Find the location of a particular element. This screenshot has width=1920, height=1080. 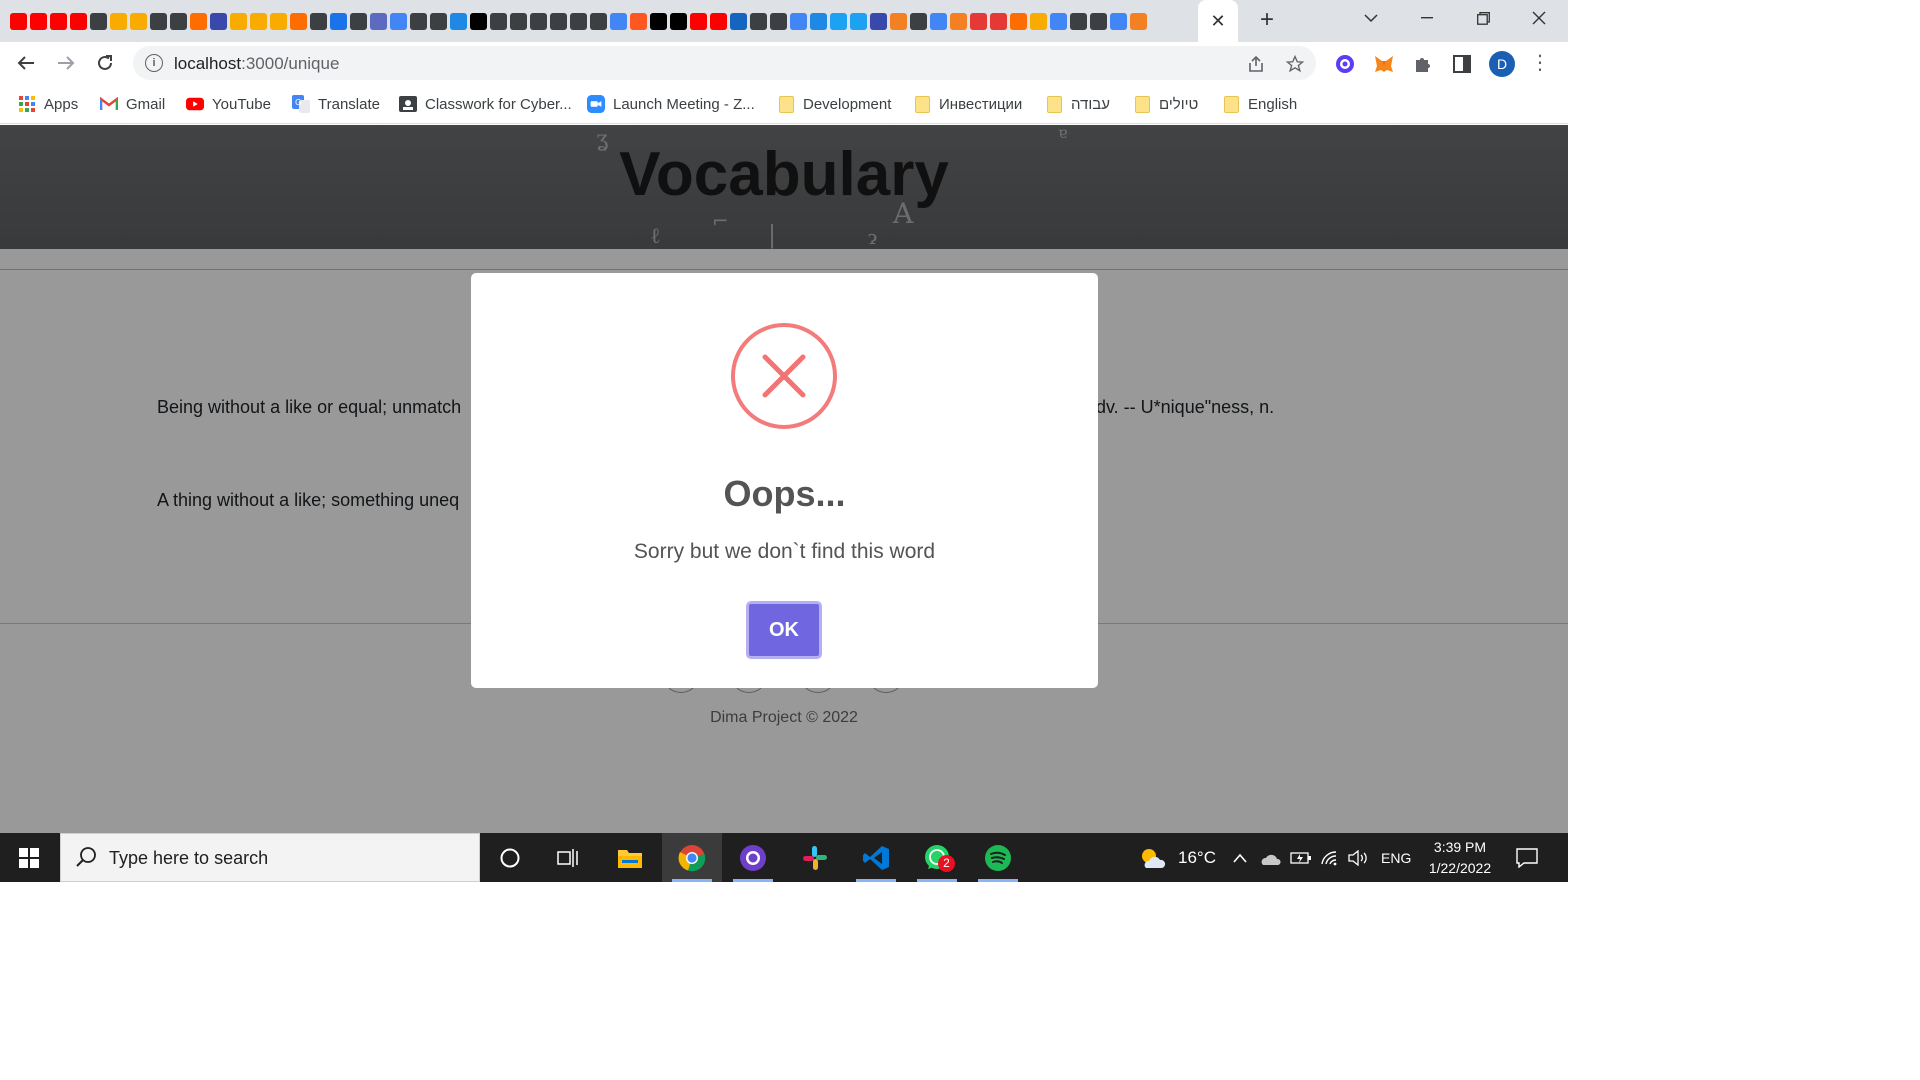

windows-start-icon is located at coordinates (29, 857).